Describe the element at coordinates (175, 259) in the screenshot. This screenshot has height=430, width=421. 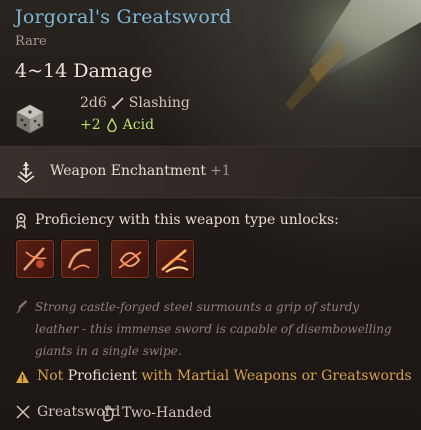
I see `action-4-icon` at that location.